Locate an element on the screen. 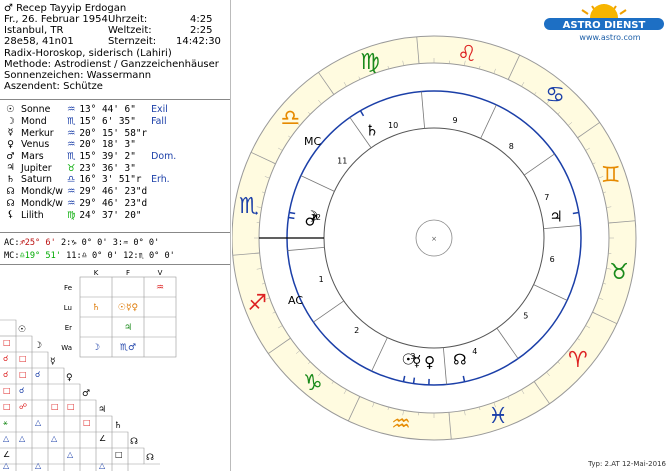 This screenshot has height=471, width=670. birth-name: ♂ Recep Tayyip Erdogan is located at coordinates (65, 9).